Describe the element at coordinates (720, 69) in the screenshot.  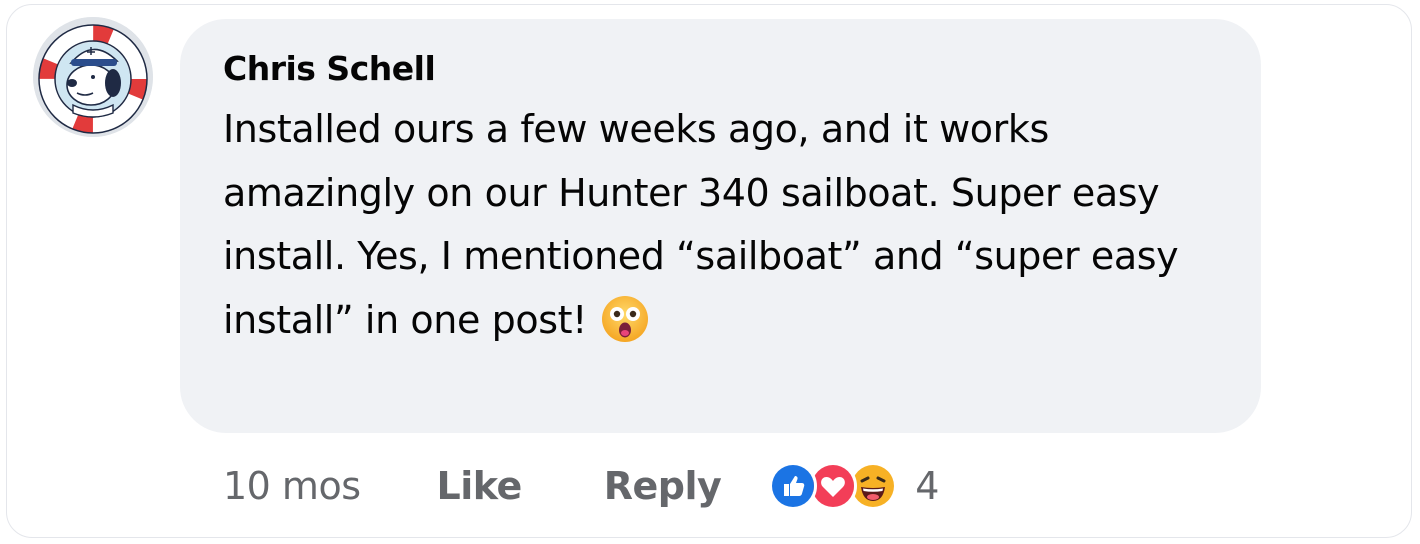
I see `comment-author: Chris Schell` at that location.